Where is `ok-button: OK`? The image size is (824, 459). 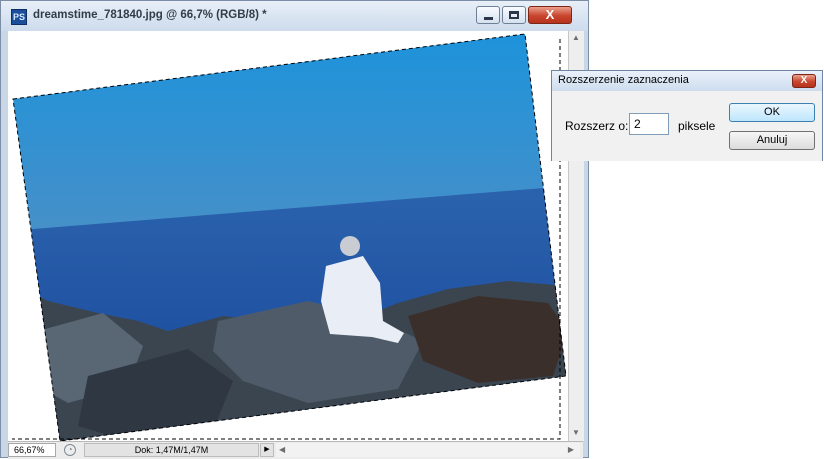 ok-button: OK is located at coordinates (772, 112).